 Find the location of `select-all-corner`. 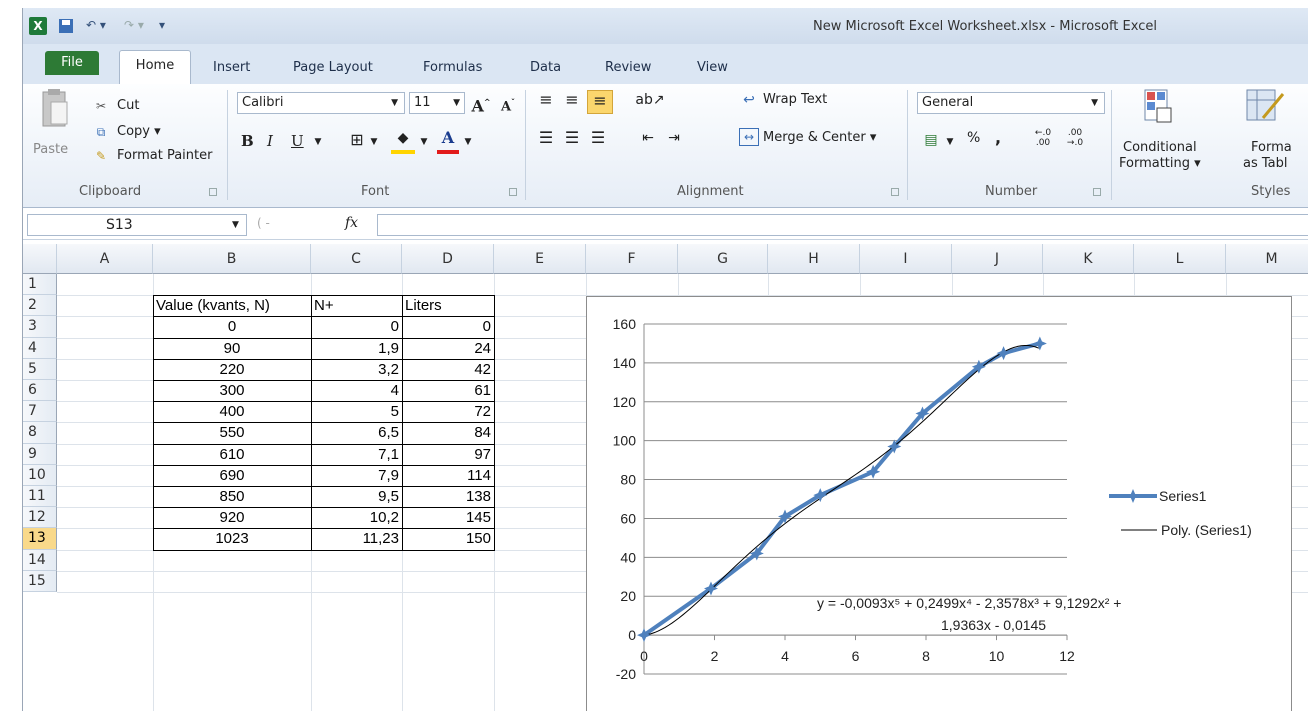

select-all-corner is located at coordinates (40, 259).